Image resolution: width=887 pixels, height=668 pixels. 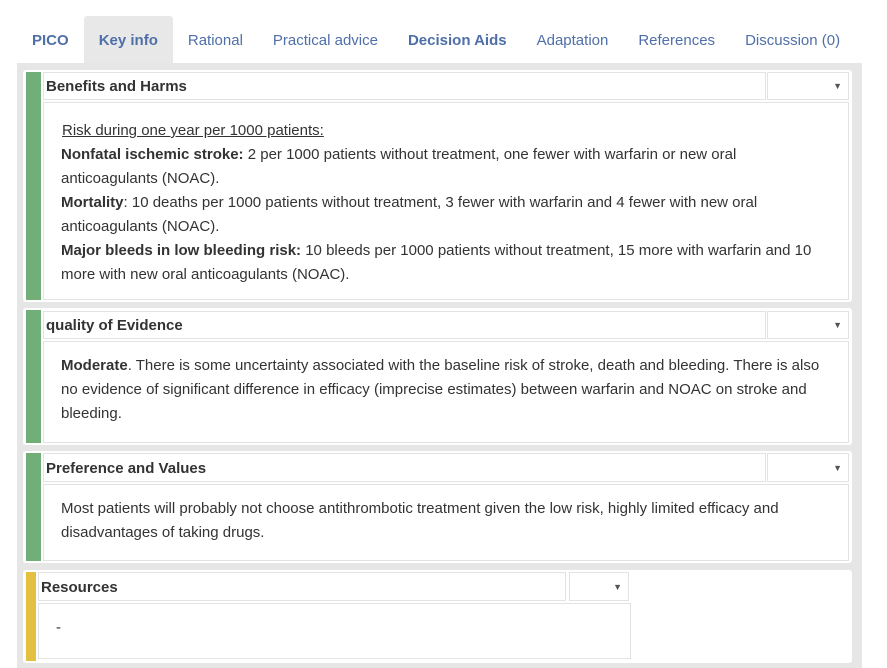 What do you see at coordinates (92, 202) in the screenshot?
I see `label-mortality: Mortality` at bounding box center [92, 202].